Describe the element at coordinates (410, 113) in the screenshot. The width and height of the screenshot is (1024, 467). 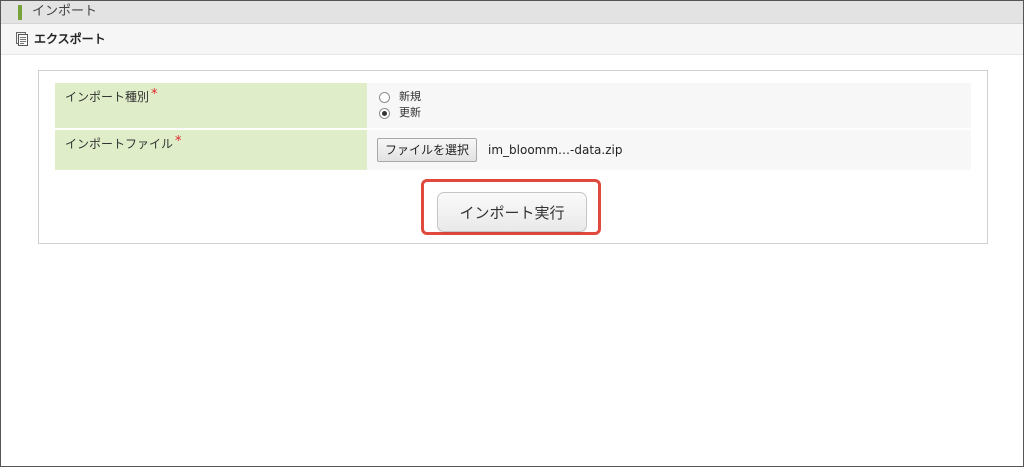
I see `radio-update-label: 更新` at that location.